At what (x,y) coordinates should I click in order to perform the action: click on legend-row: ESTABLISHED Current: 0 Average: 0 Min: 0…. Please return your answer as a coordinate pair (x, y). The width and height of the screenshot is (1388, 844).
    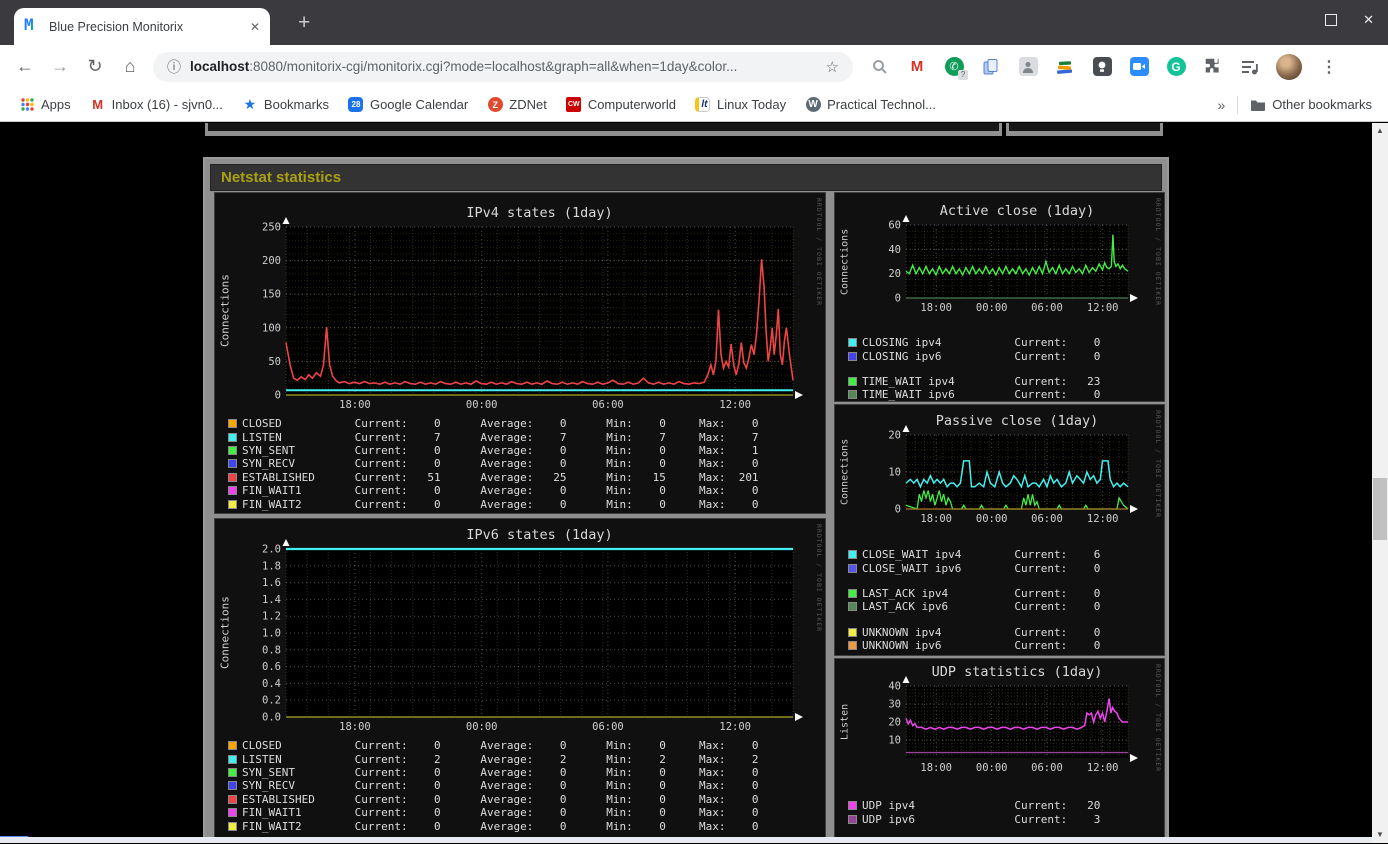
    Looking at the image, I should click on (493, 799).